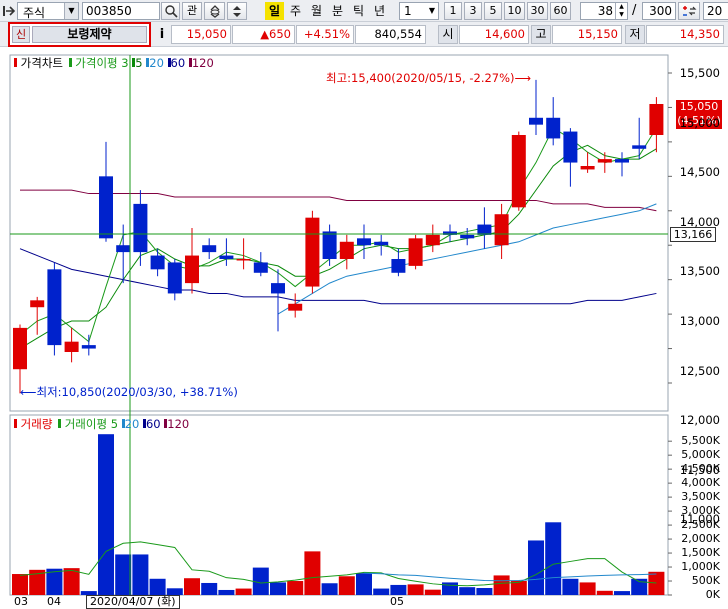 The width and height of the screenshot is (728, 609). What do you see at coordinates (699, 271) in the screenshot?
I see `price-tick-label: 13,500` at bounding box center [699, 271].